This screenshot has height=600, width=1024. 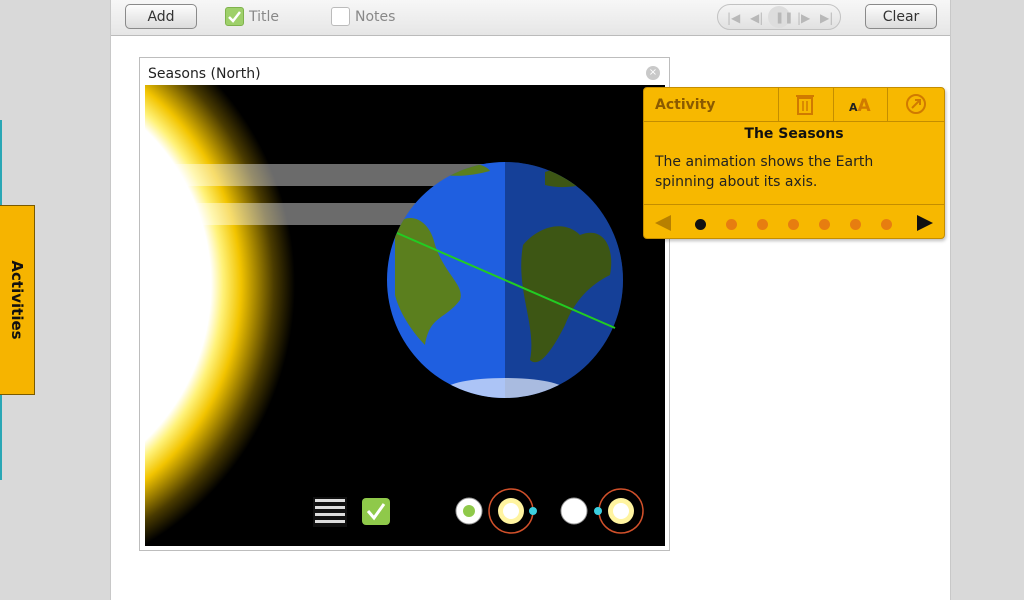 What do you see at coordinates (733, 18) in the screenshot?
I see `first-icon: |◀` at bounding box center [733, 18].